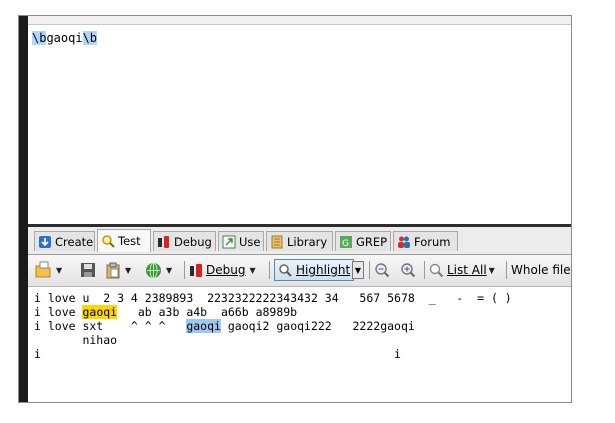  What do you see at coordinates (110, 326) in the screenshot?
I see `test-line-text: i love sxt ^ ^ ^` at bounding box center [110, 326].